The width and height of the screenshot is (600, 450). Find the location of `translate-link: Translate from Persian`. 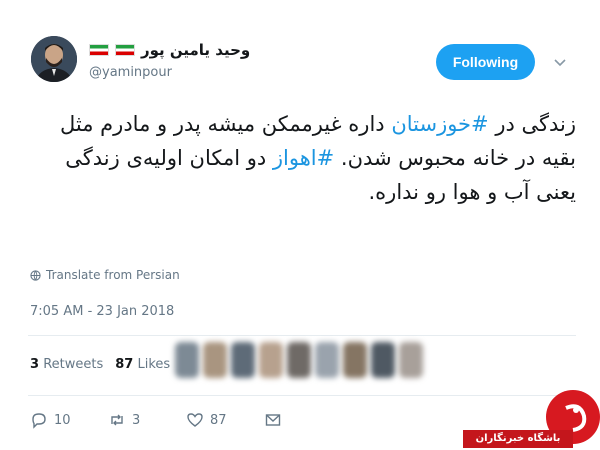

translate-link: Translate from Persian is located at coordinates (105, 275).